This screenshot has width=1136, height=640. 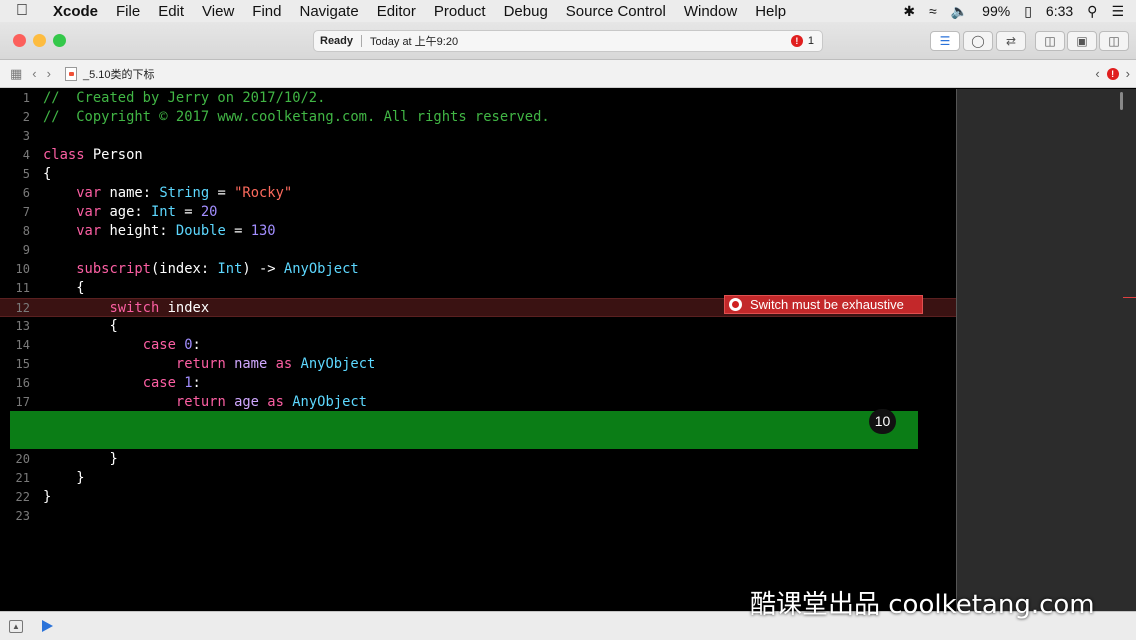 I want to click on version-editor-button: ⇄, so click(x=1011, y=41).